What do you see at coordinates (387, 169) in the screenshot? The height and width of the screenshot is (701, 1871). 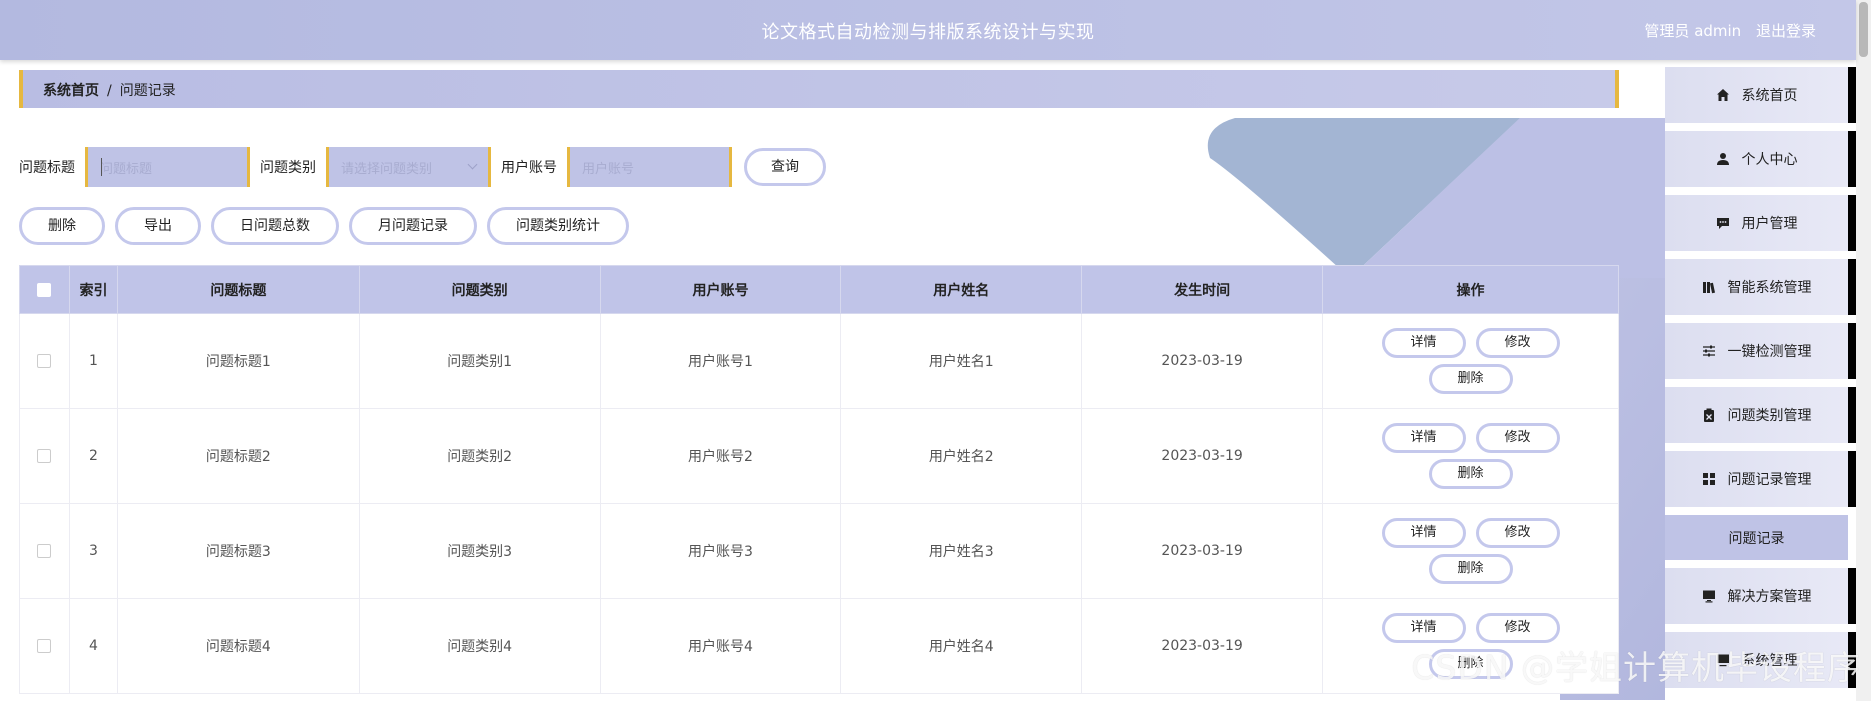 I see `category-placeholder: 请选择问题类别` at bounding box center [387, 169].